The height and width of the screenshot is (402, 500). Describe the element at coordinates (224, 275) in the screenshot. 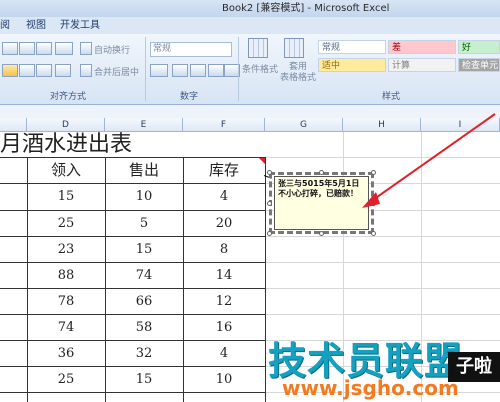

I see `table-cell: 14` at that location.